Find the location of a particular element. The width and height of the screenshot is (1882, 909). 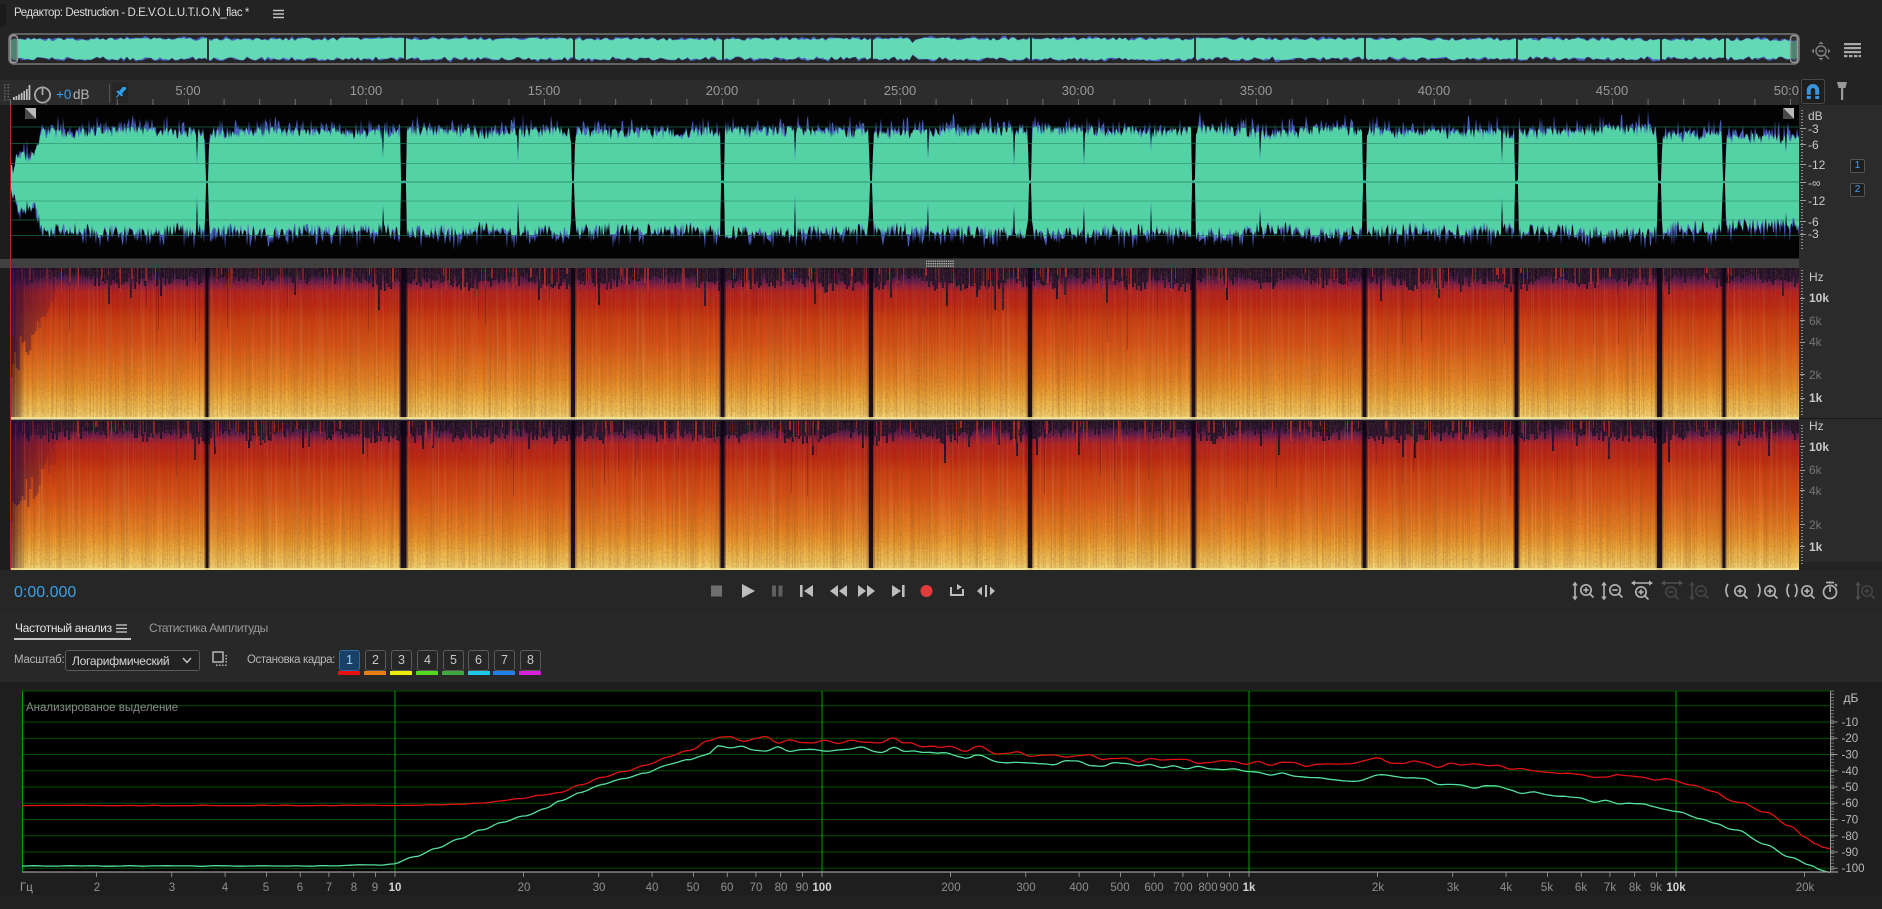

svg-text: 400 is located at coordinates (1078, 888).